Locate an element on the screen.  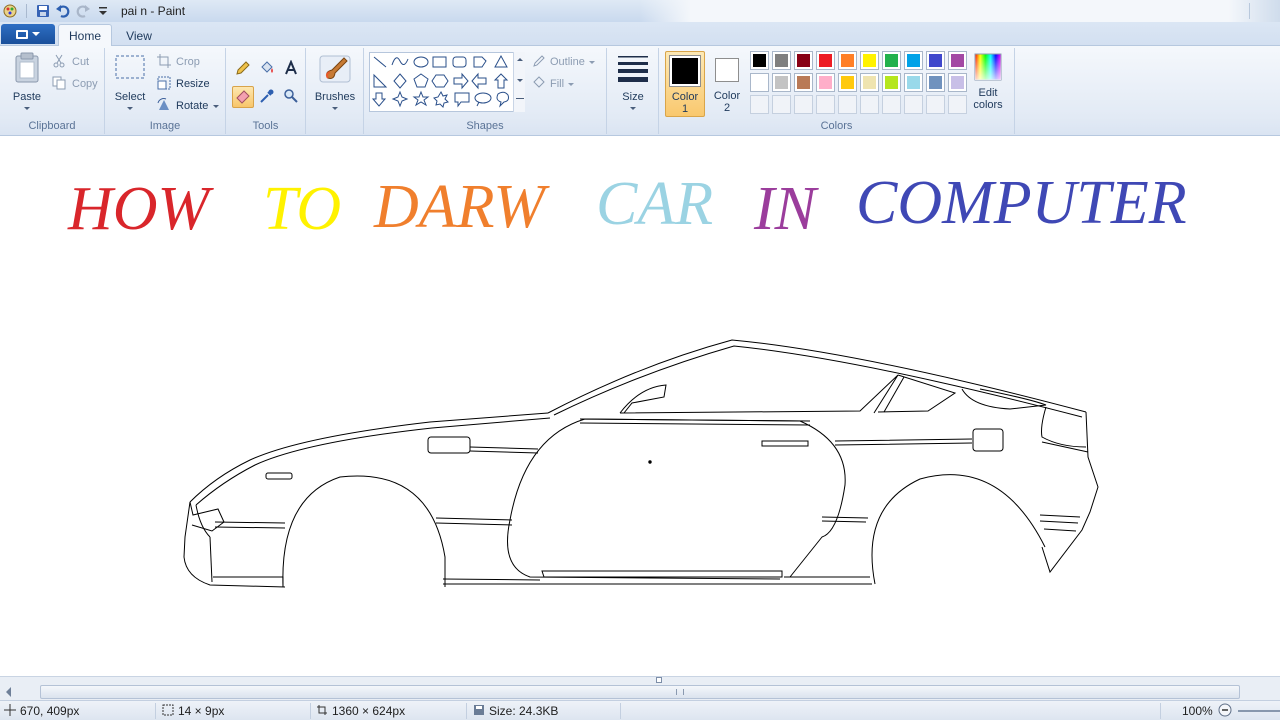
rotate-button: Rotate is located at coordinates (188, 105).